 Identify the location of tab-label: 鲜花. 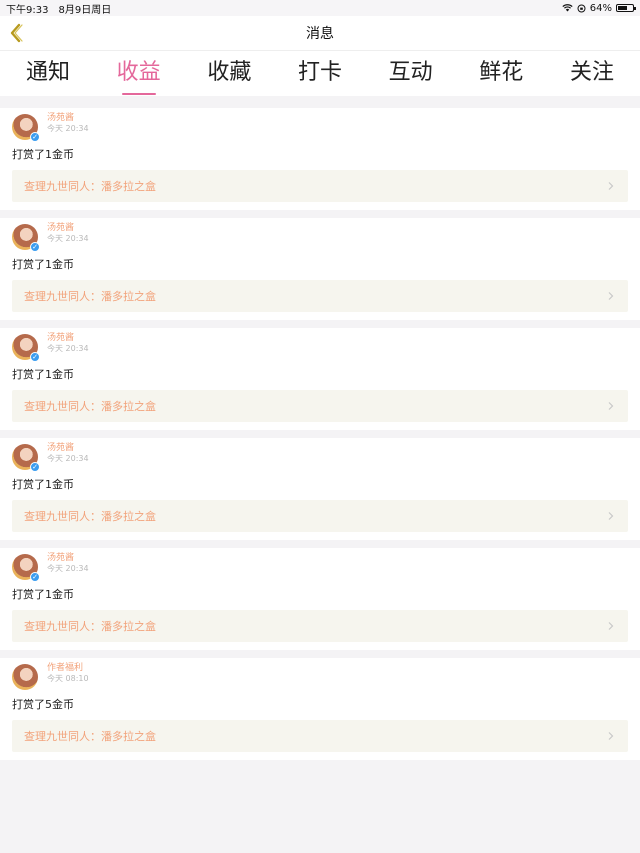
(501, 72).